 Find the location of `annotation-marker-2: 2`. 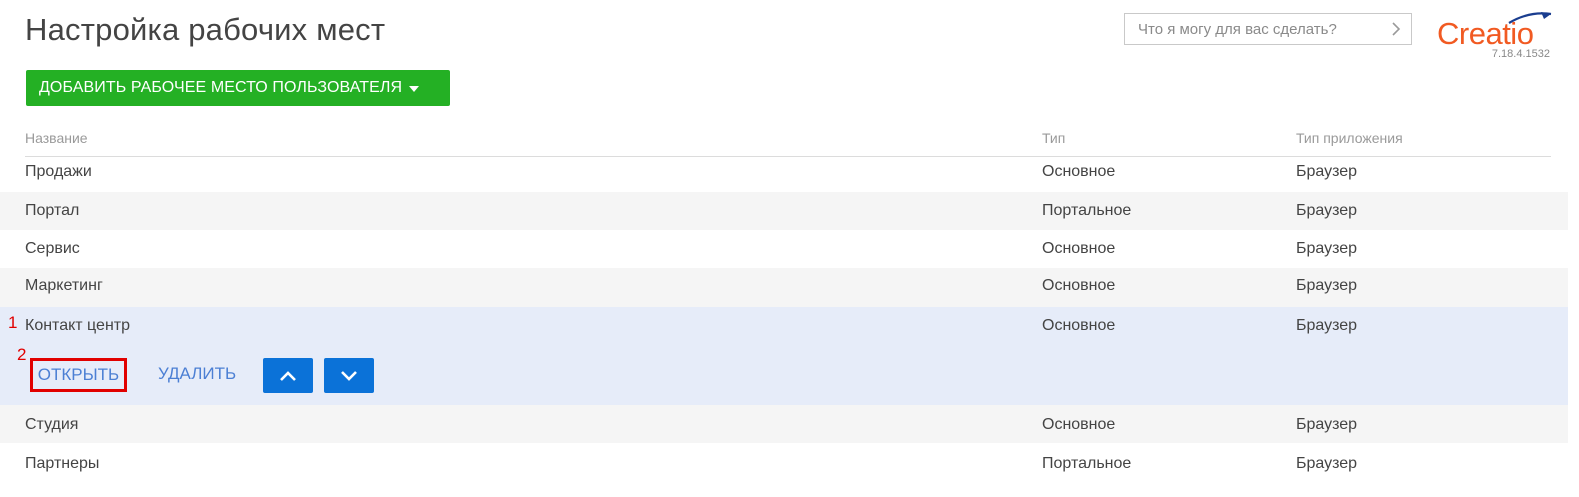

annotation-marker-2: 2 is located at coordinates (22, 354).